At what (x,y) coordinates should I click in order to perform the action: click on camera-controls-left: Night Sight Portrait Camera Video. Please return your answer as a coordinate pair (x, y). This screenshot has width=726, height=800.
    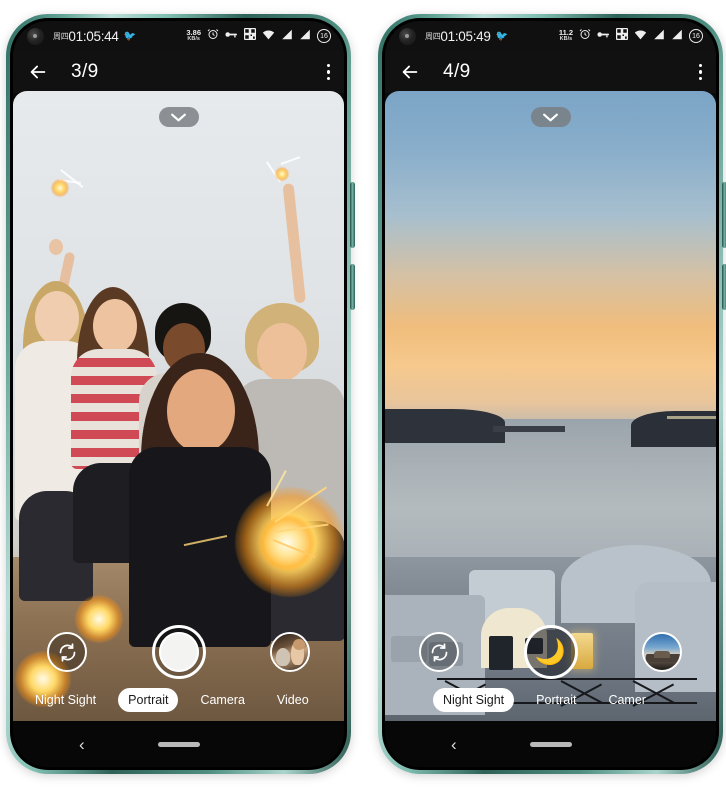
    Looking at the image, I should click on (178, 671).